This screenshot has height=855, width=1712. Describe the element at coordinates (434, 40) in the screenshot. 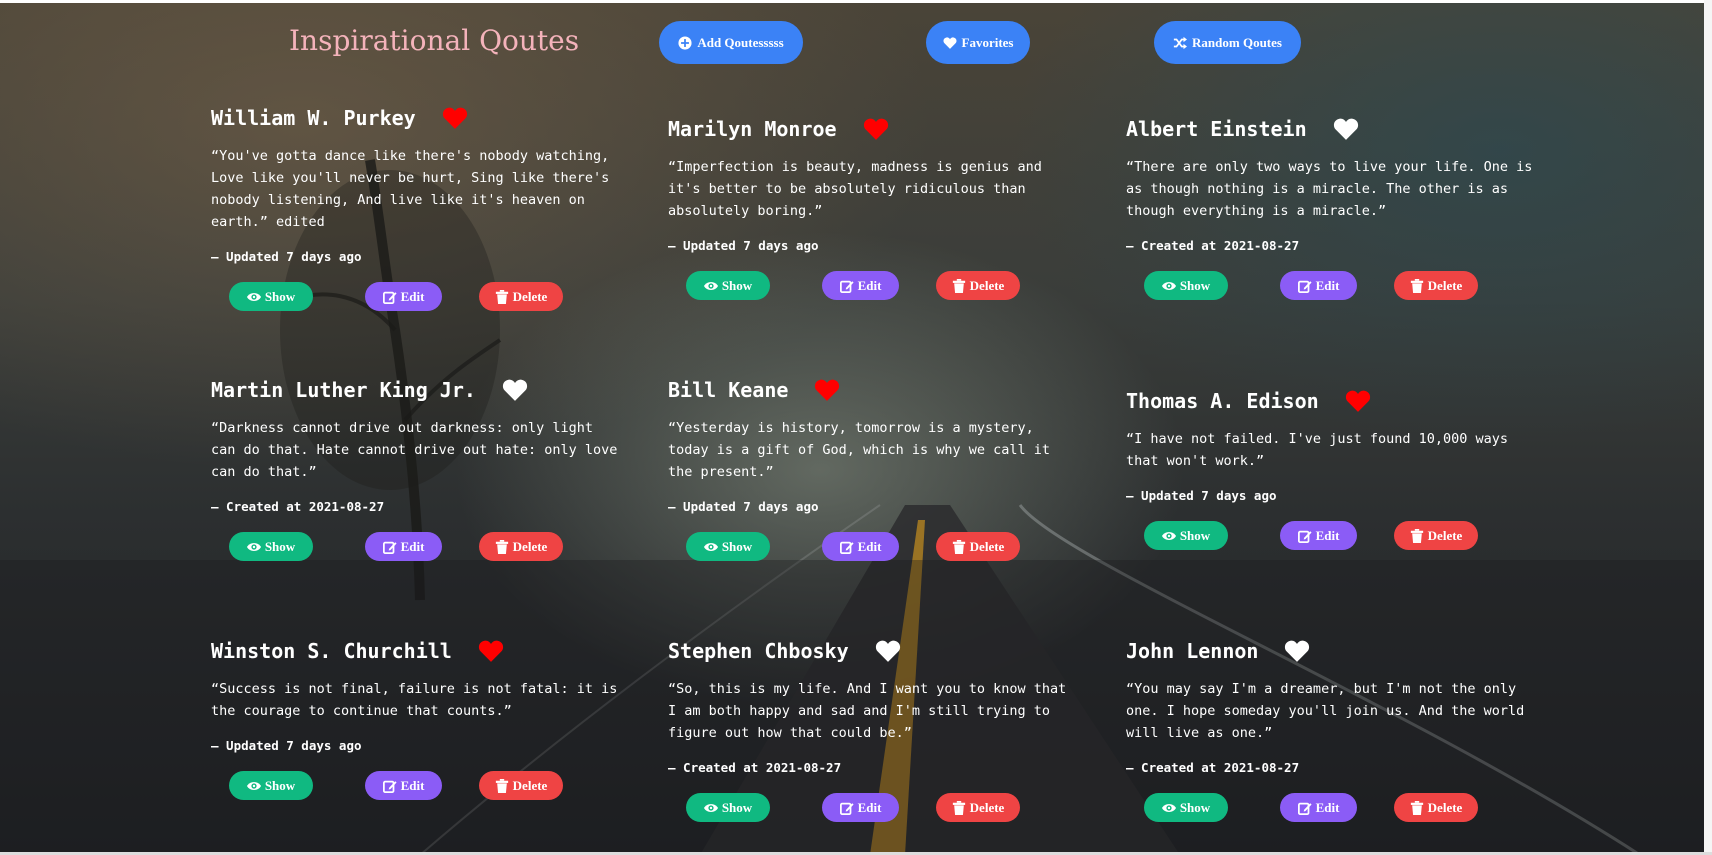

I see `page-title: Inspirational Qoutes` at that location.